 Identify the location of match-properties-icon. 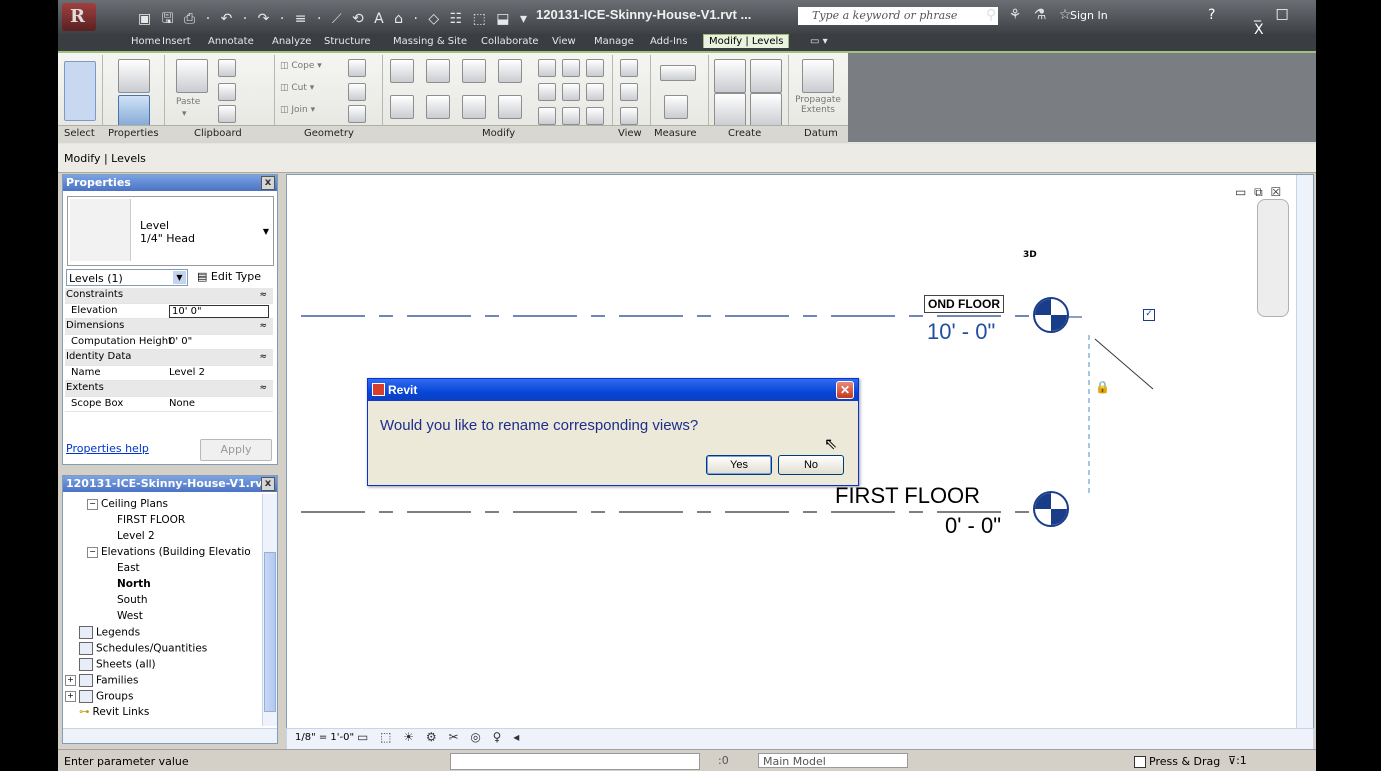
(227, 114).